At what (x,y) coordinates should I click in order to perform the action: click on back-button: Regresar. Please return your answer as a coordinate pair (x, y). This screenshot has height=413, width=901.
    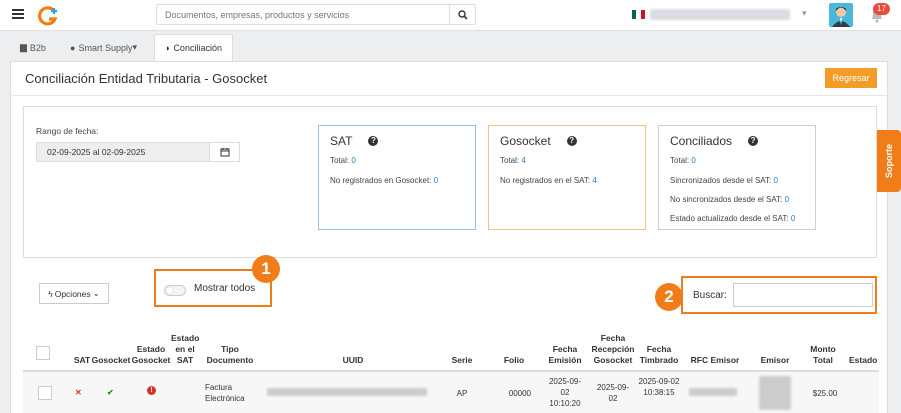
    Looking at the image, I should click on (851, 78).